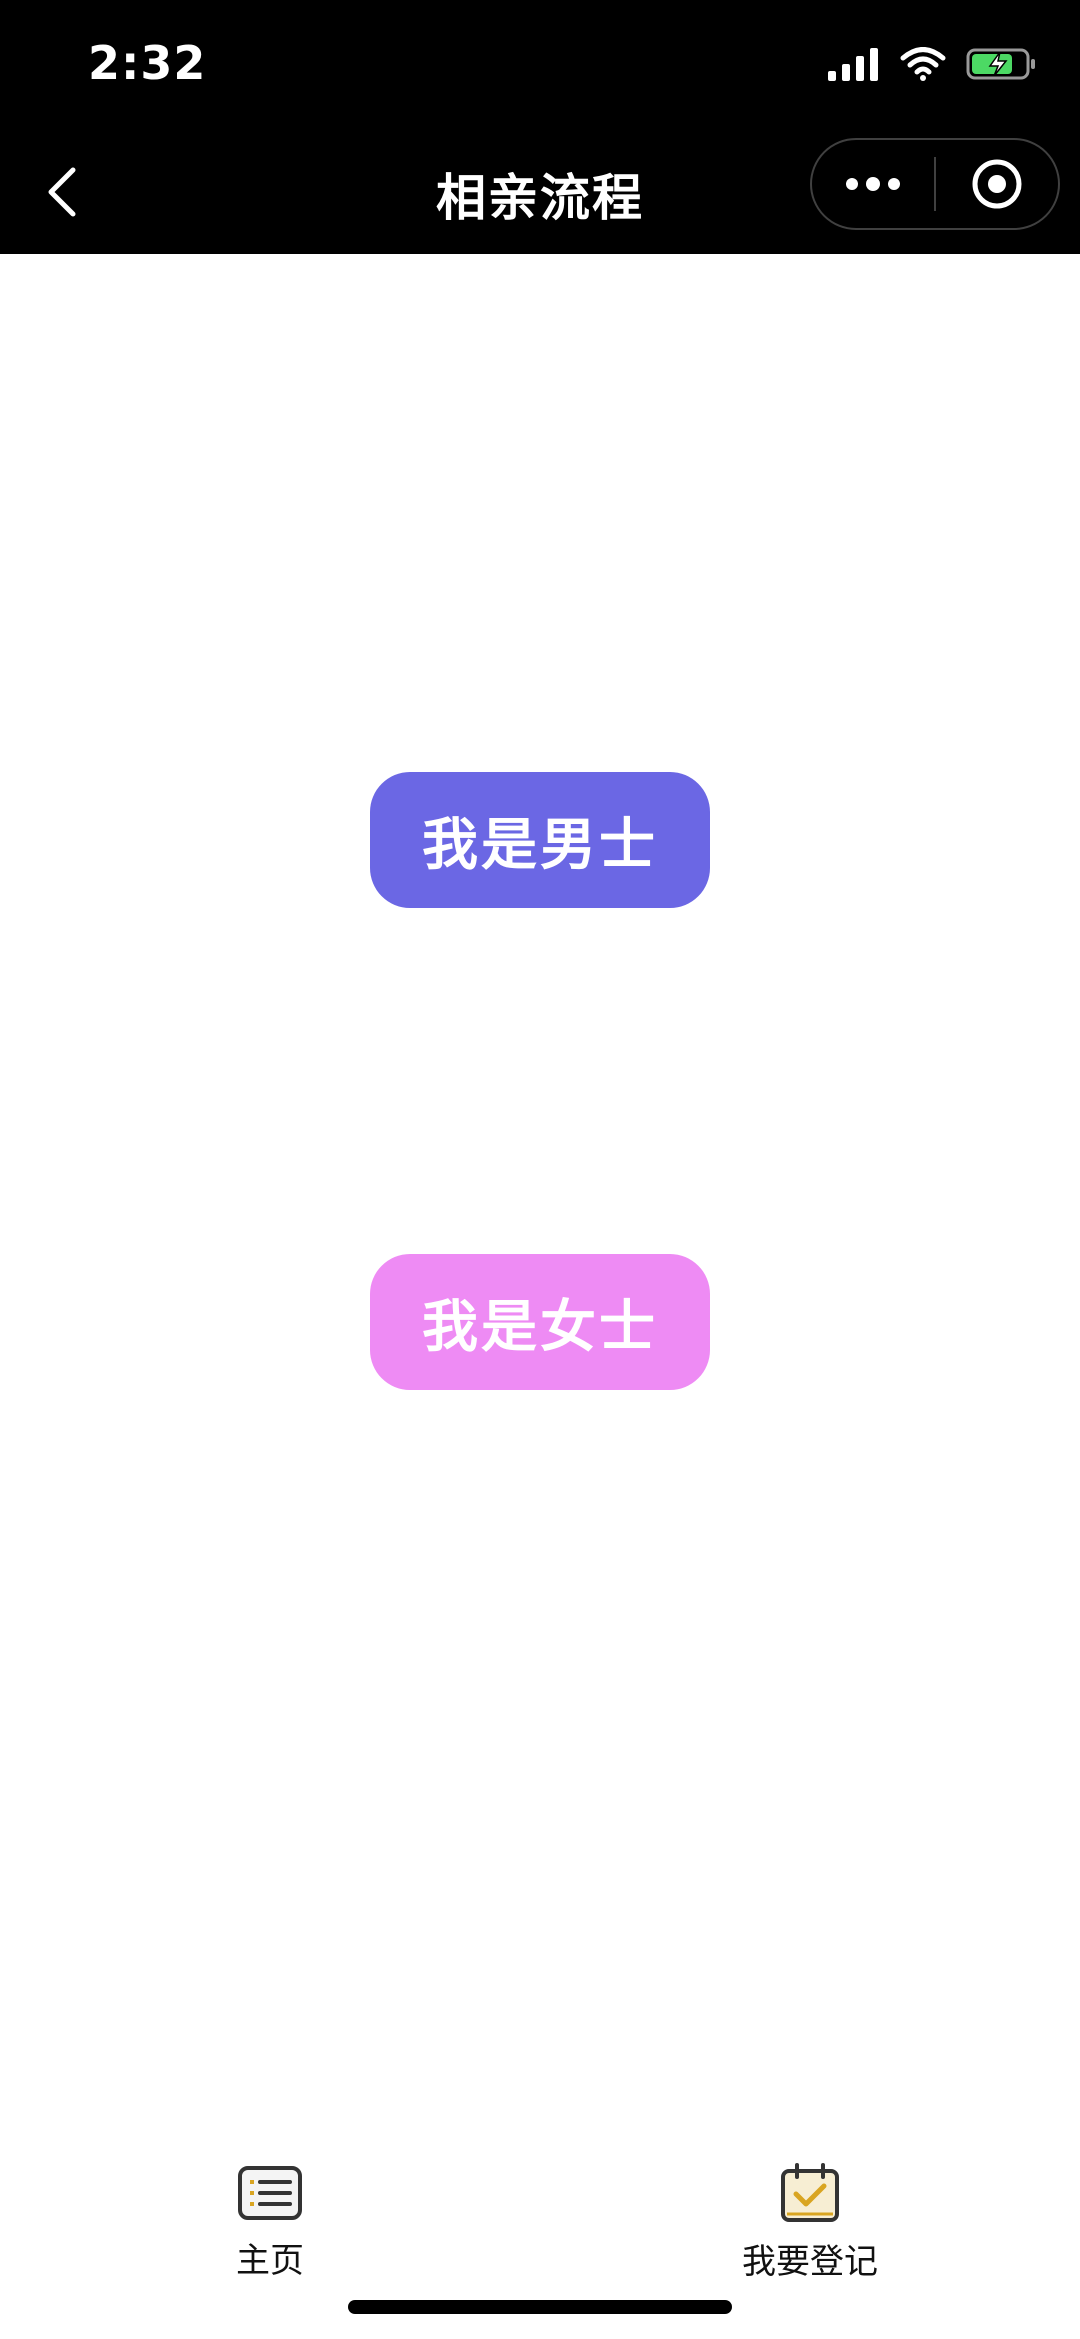 The width and height of the screenshot is (1080, 2339). What do you see at coordinates (923, 64) in the screenshot?
I see `wifi-icon` at bounding box center [923, 64].